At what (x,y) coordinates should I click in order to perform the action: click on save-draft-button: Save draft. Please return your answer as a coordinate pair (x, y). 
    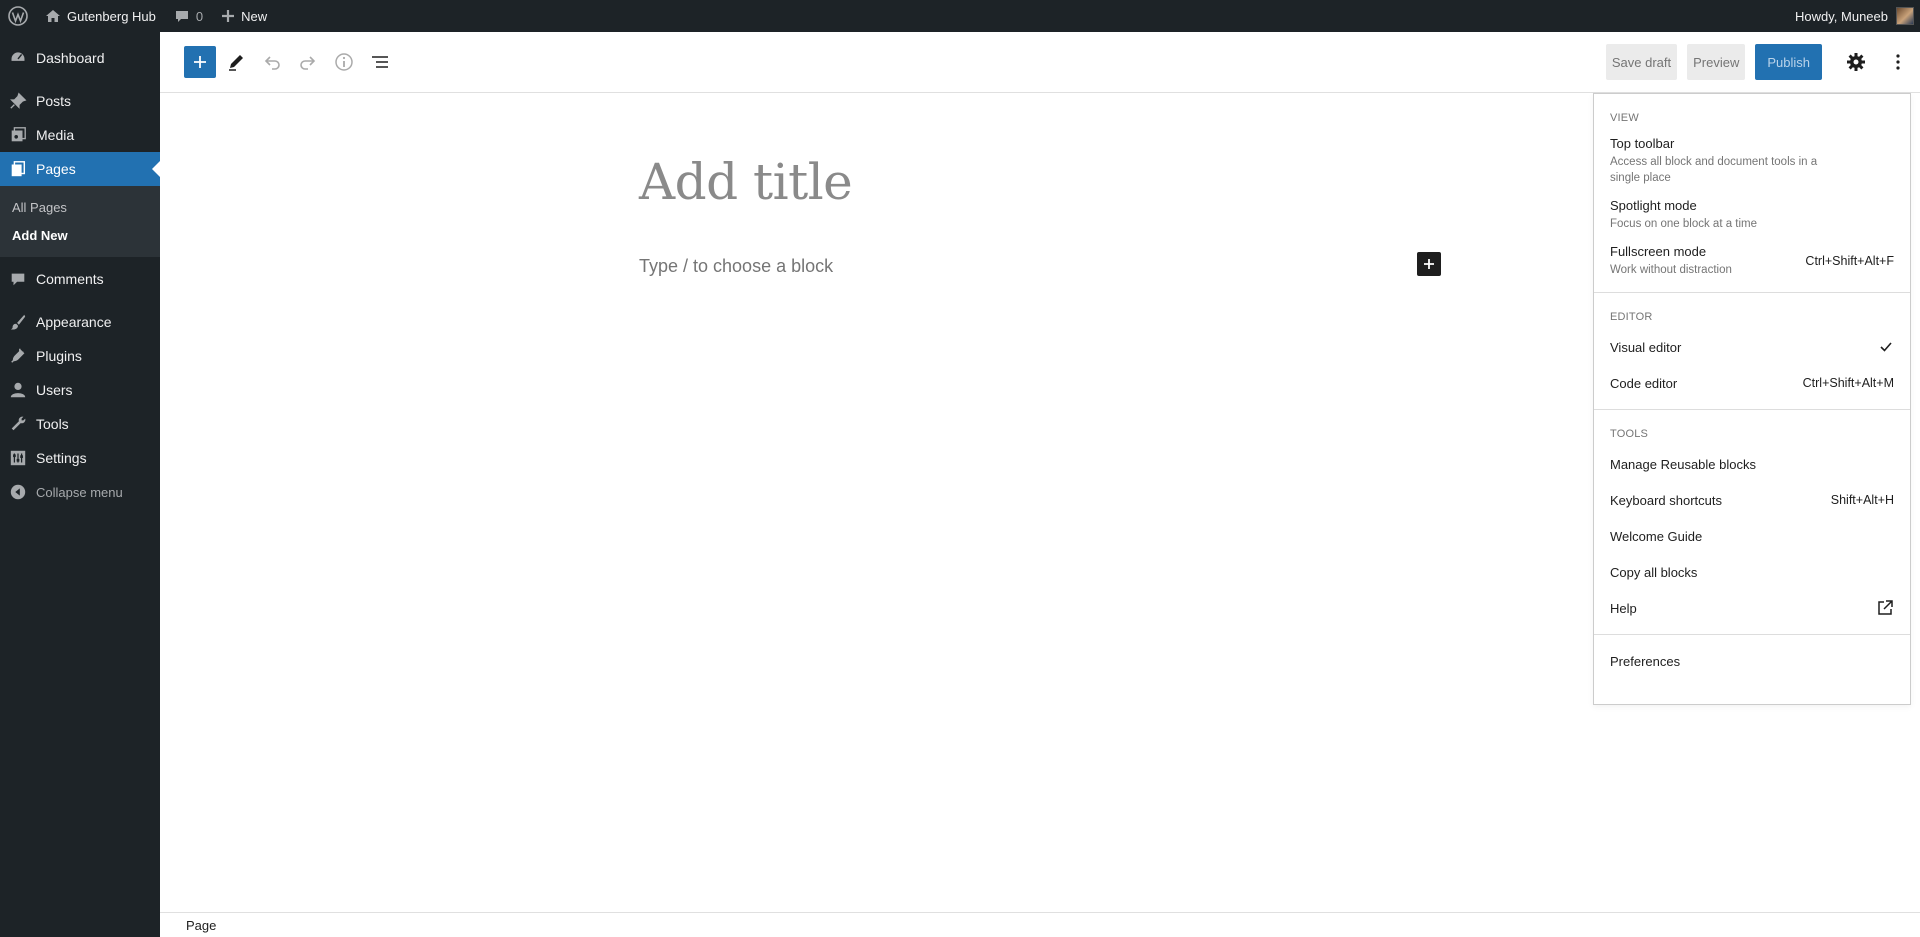
    Looking at the image, I should click on (1641, 62).